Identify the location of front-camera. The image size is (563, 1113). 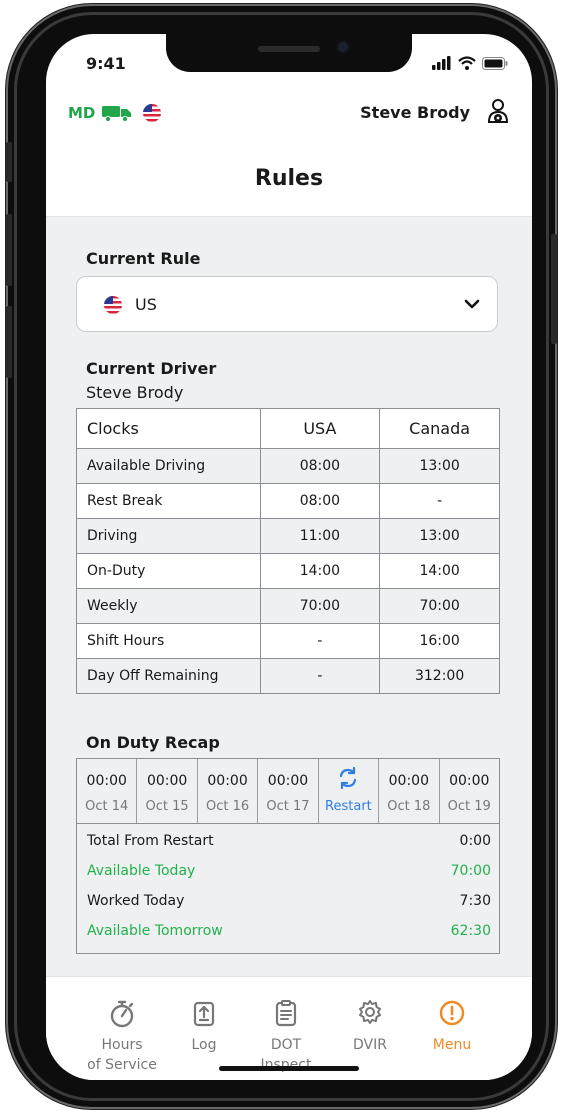
(343, 47).